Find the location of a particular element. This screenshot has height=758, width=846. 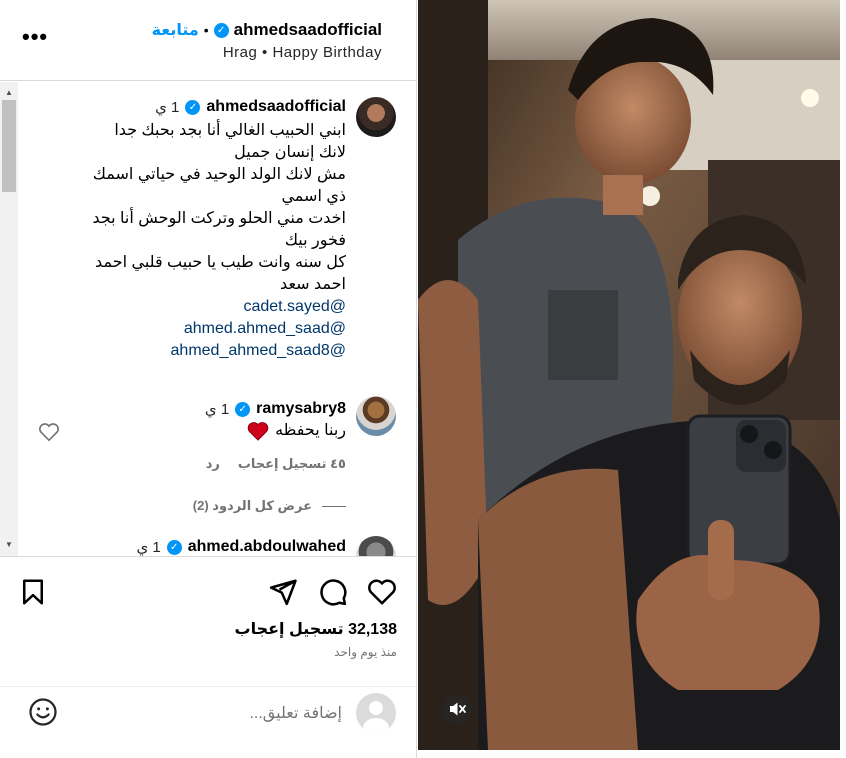

volume-mute-icon is located at coordinates (458, 709).